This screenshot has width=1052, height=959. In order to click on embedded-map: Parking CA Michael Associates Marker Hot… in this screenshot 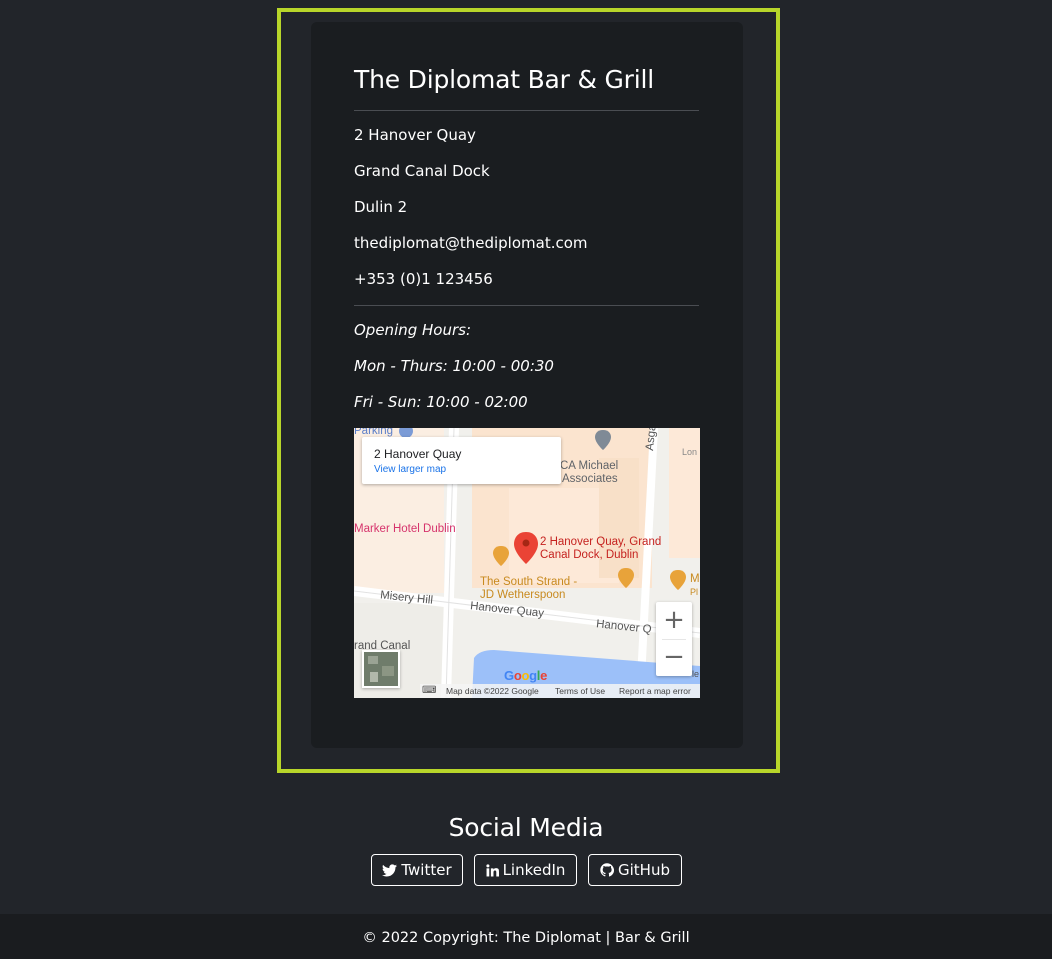, I will do `click(527, 563)`.